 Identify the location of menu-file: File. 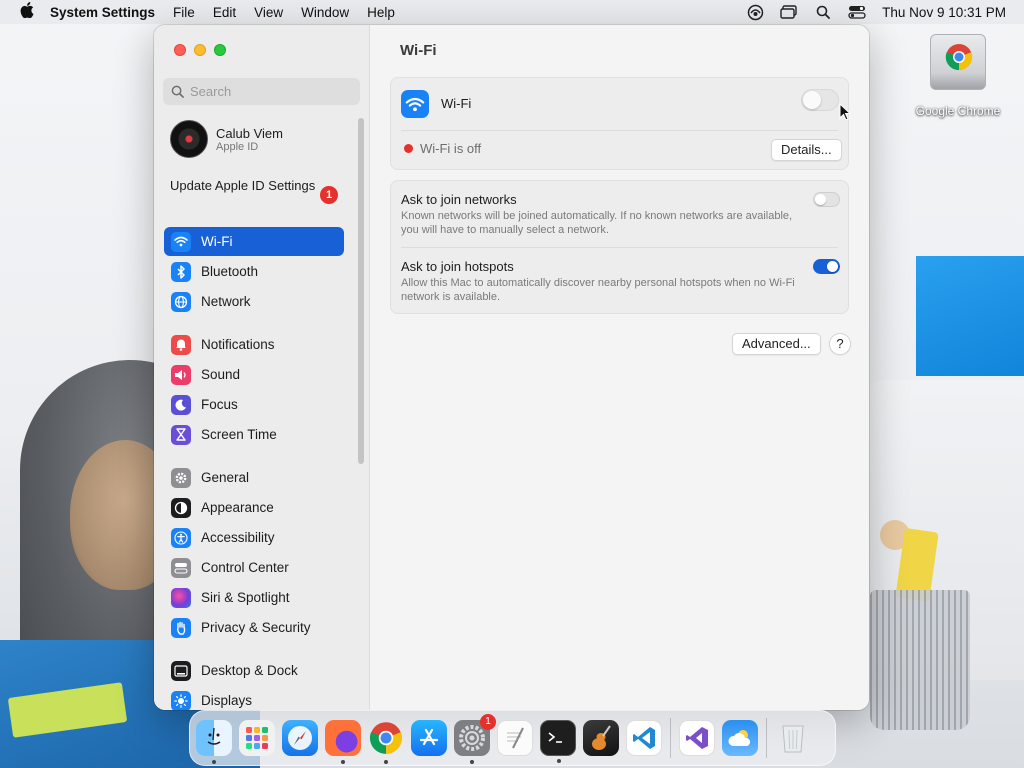
(184, 12).